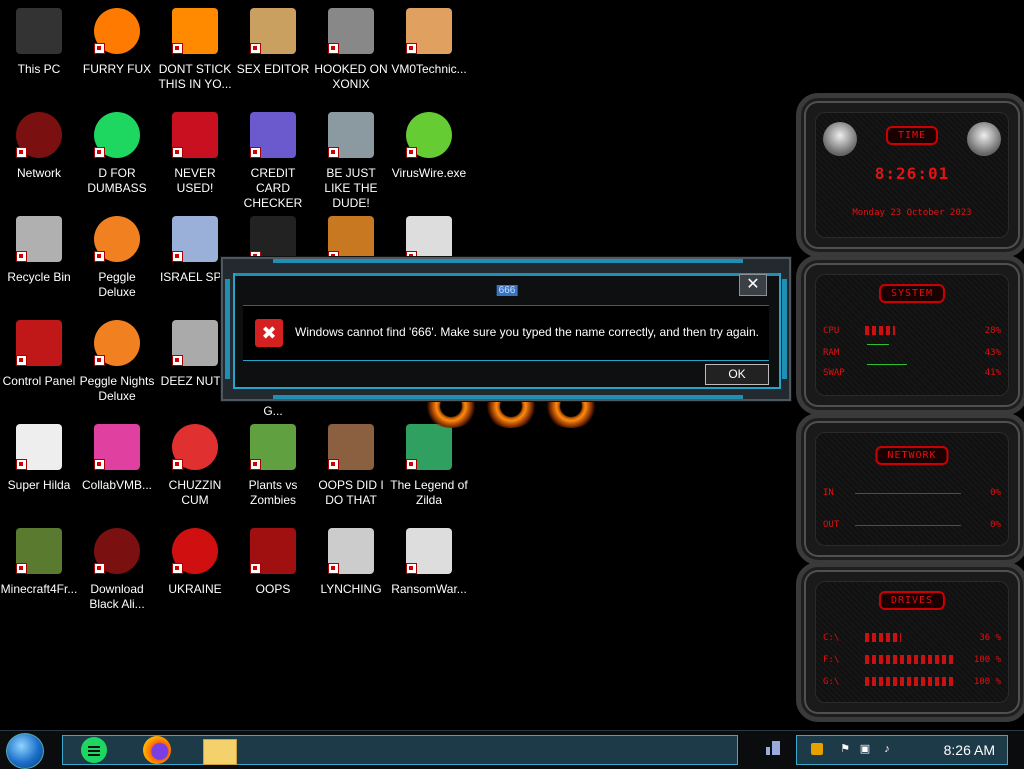 The image size is (1024, 769). I want to click on firefox-icon, so click(157, 750).